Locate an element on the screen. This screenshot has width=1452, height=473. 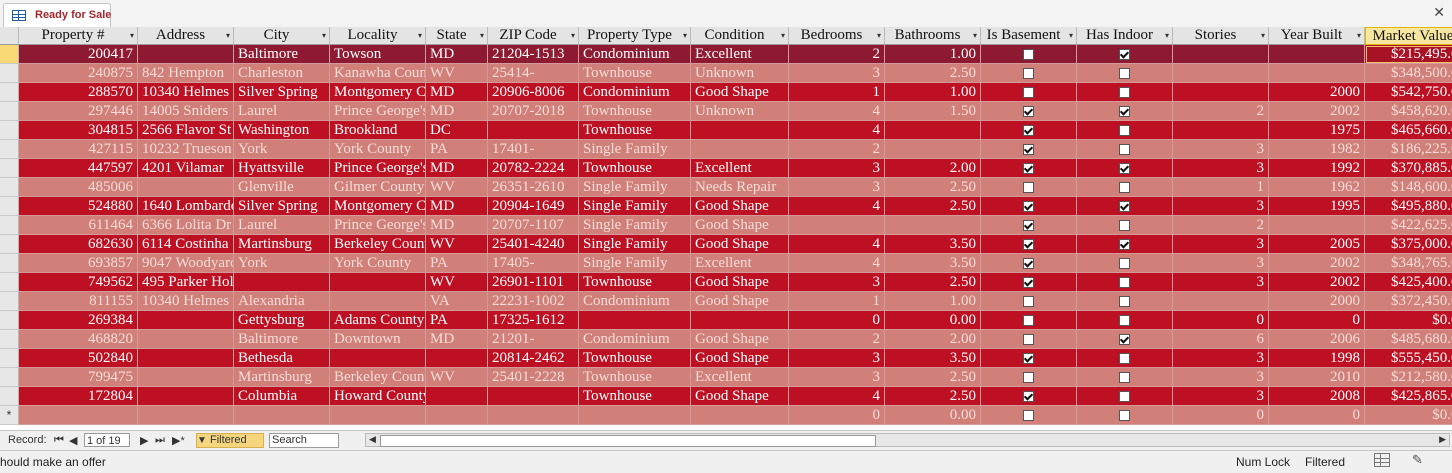
cell-property: 693857 is located at coordinates (78, 263).